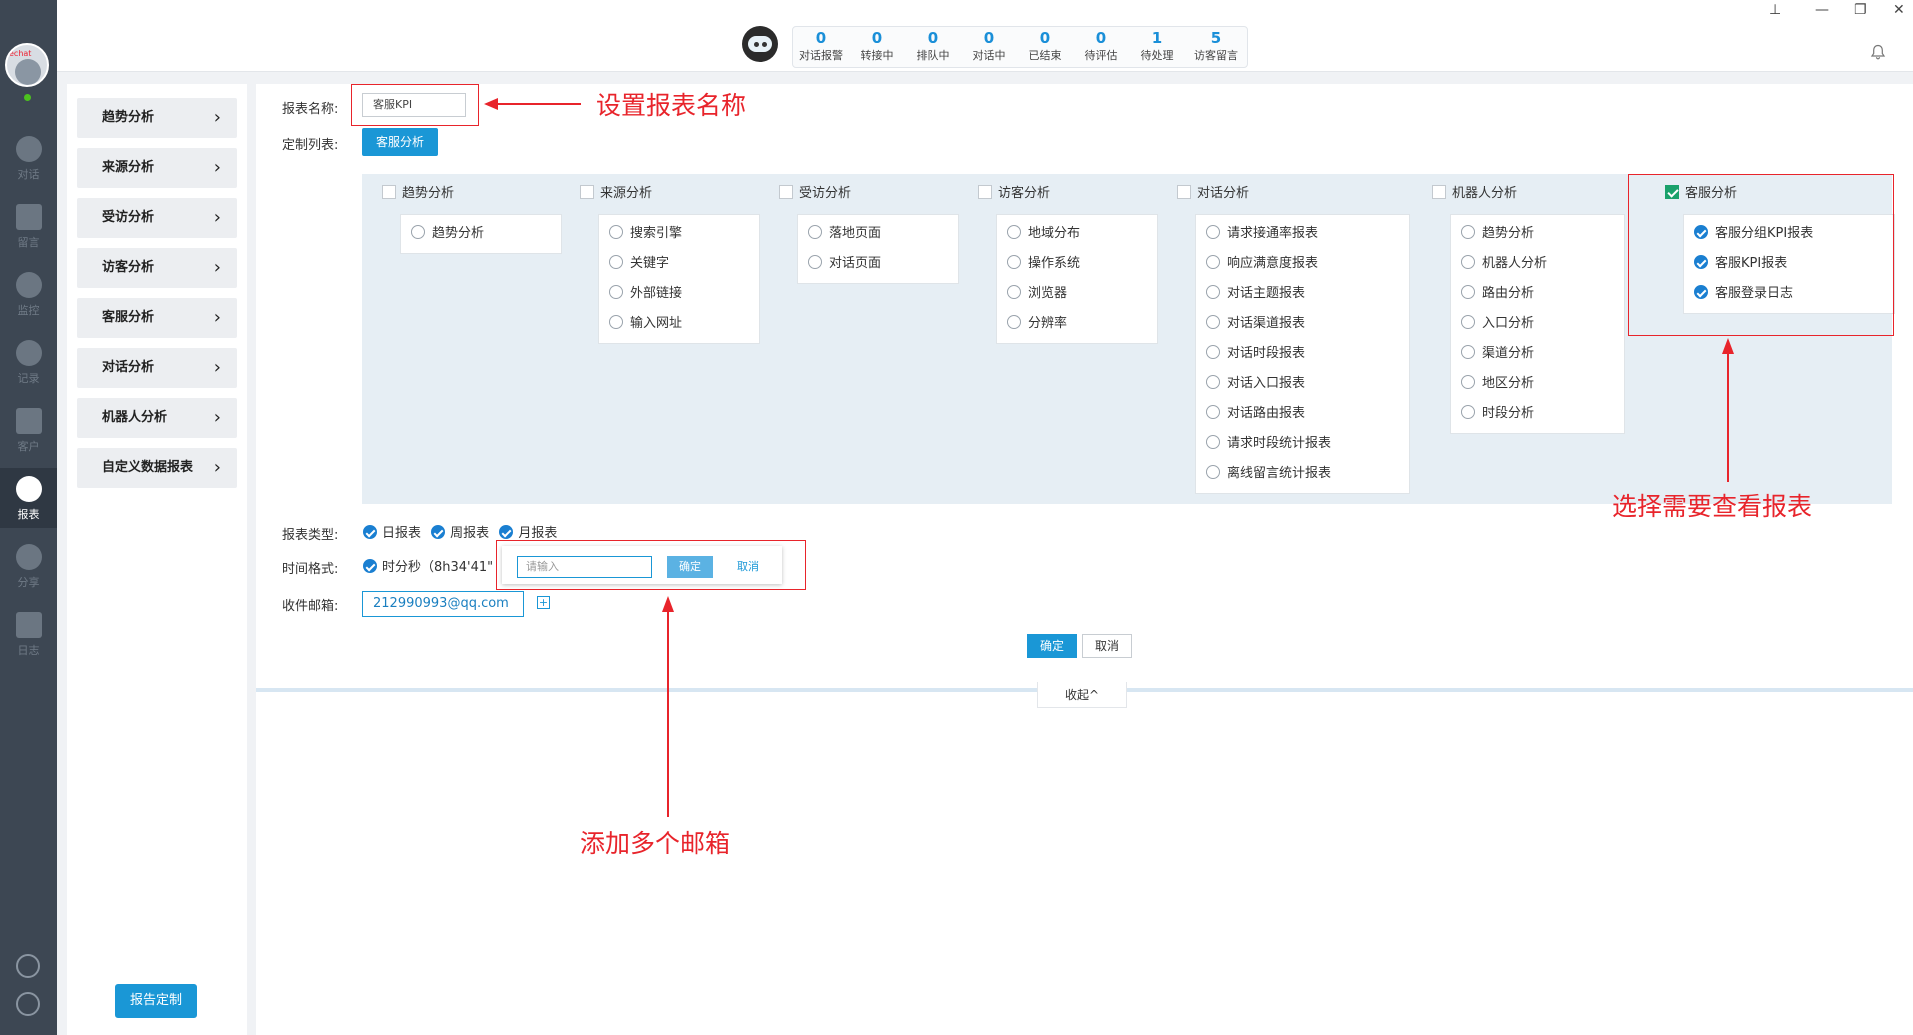 The width and height of the screenshot is (1913, 1035). What do you see at coordinates (28, 226) in the screenshot?
I see `rail-item-message: 留言` at bounding box center [28, 226].